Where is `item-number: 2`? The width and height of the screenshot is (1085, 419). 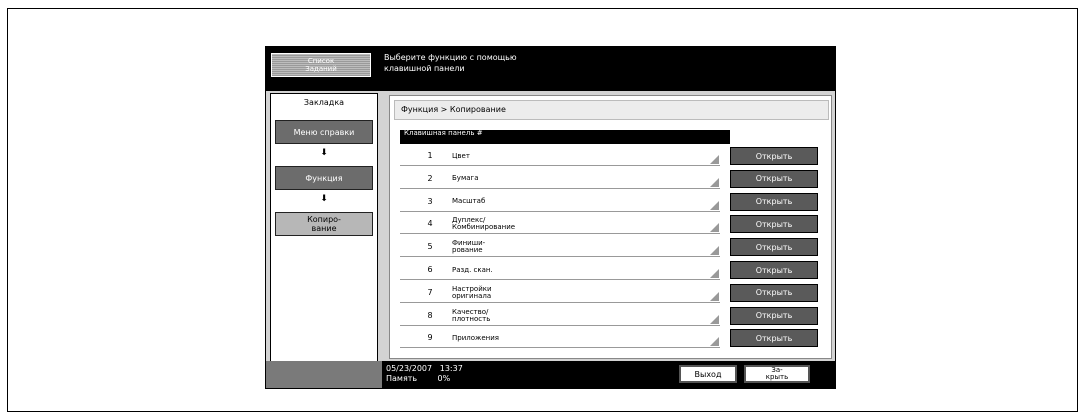
item-number: 2 is located at coordinates (430, 178).